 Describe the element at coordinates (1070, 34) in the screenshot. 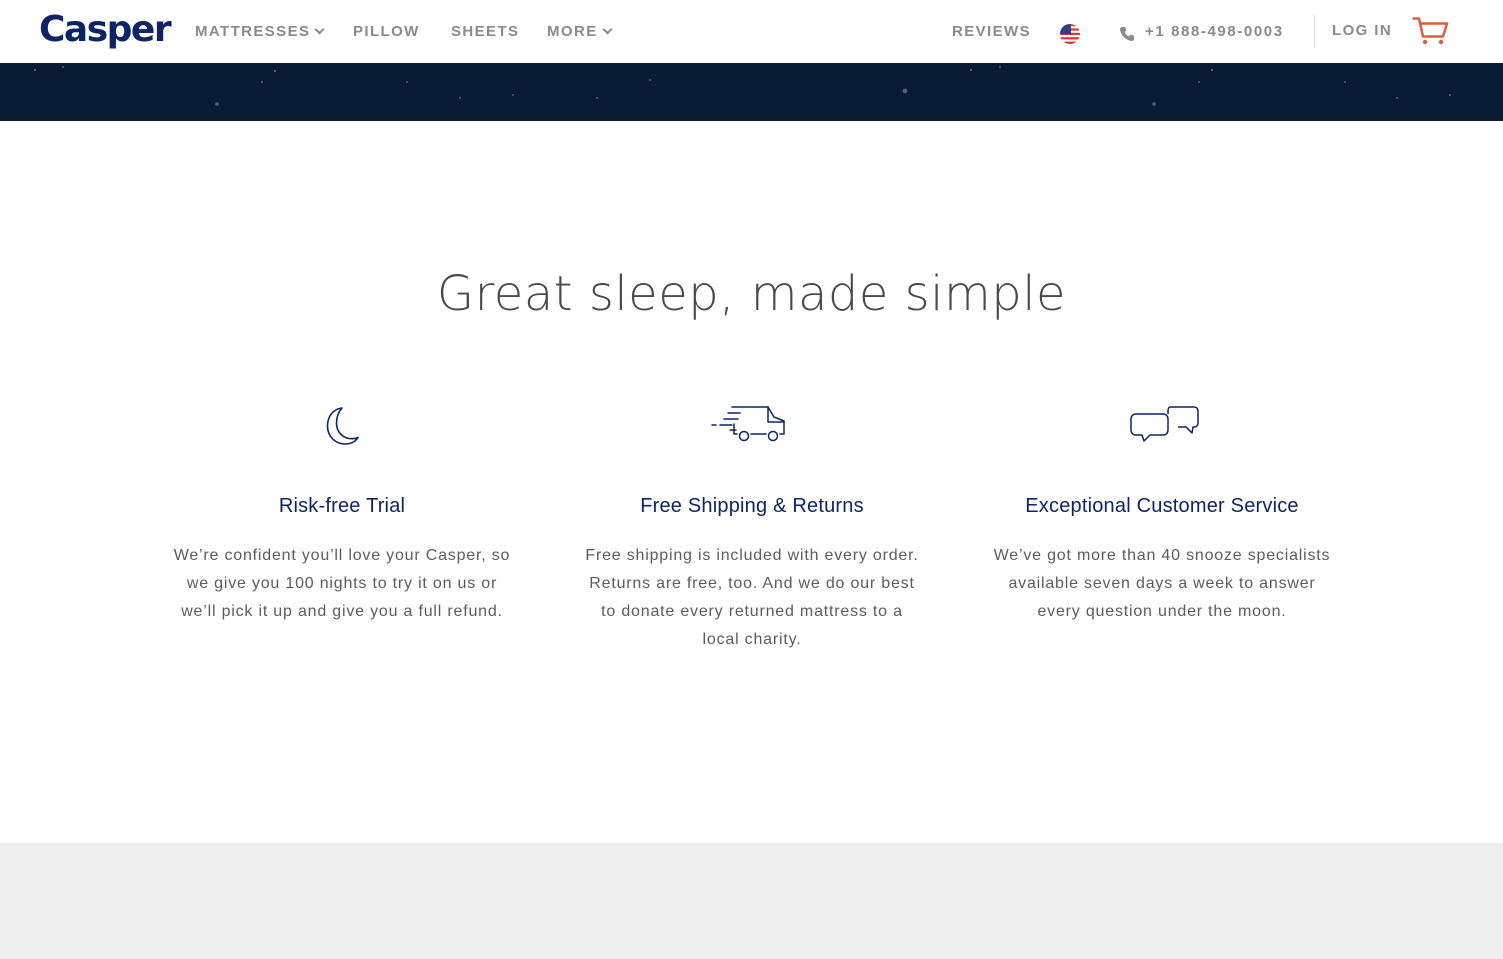

I see `us-flag-icon` at that location.